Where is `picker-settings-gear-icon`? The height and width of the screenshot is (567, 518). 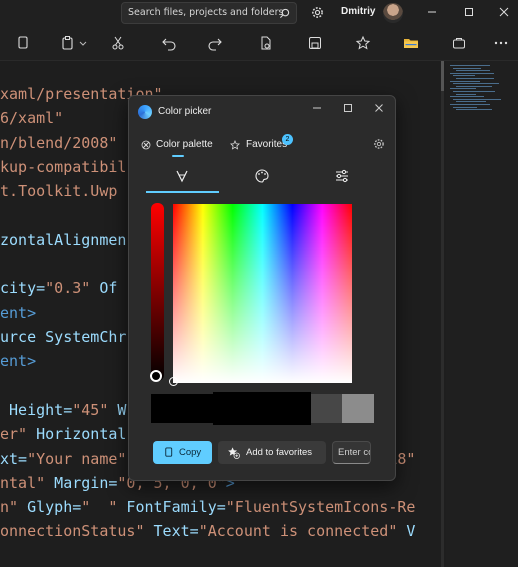
picker-settings-gear-icon is located at coordinates (379, 144).